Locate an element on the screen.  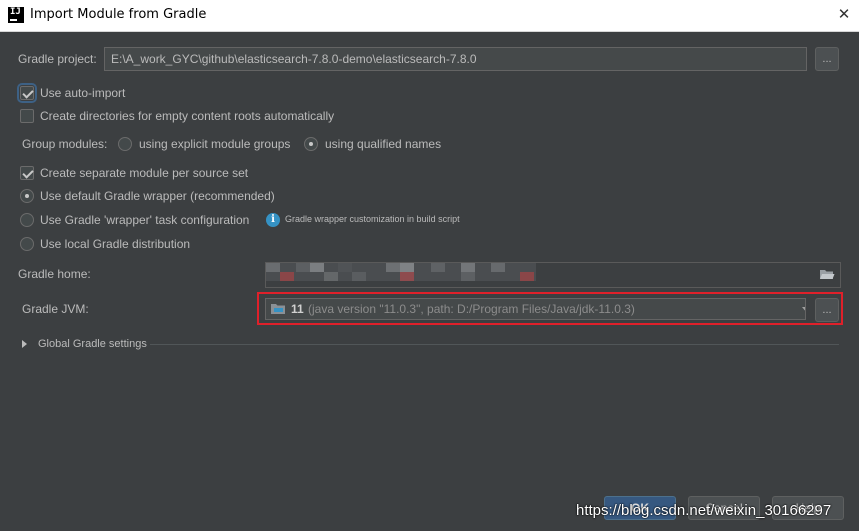
separate-module-label: Create separate module per source set is located at coordinates (144, 173).